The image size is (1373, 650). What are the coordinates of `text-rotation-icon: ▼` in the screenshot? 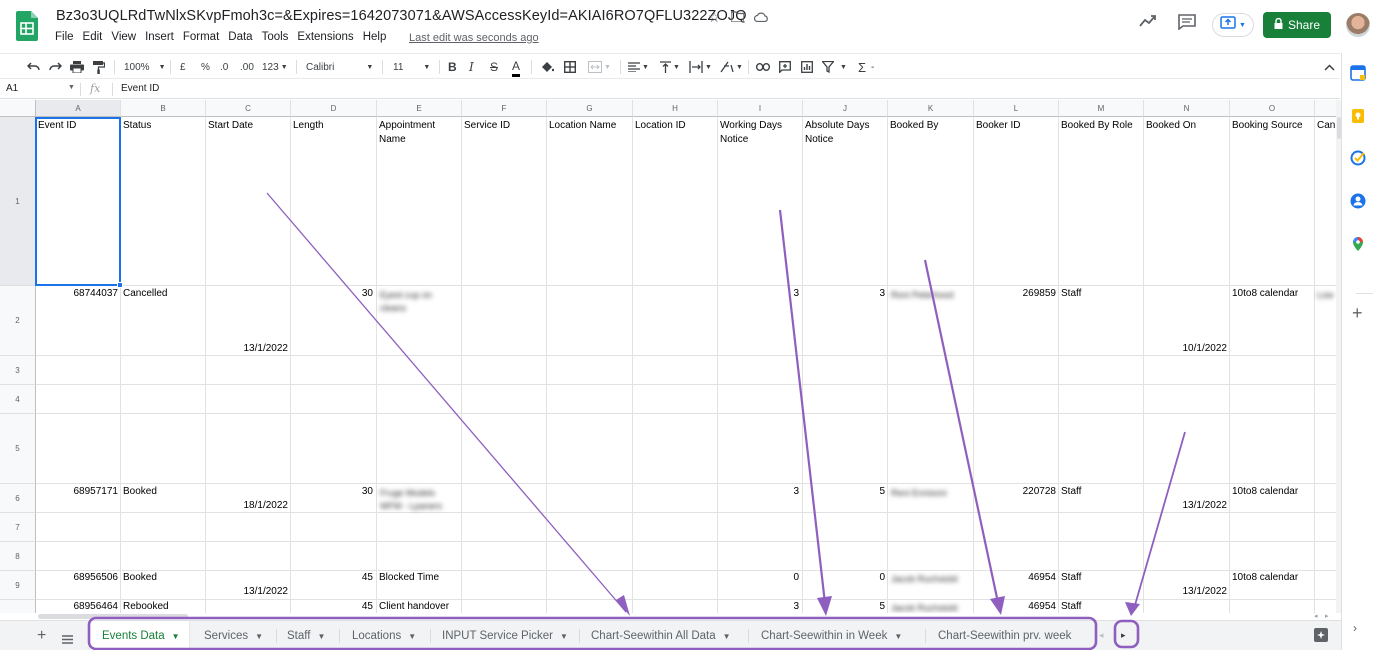 It's located at (731, 67).